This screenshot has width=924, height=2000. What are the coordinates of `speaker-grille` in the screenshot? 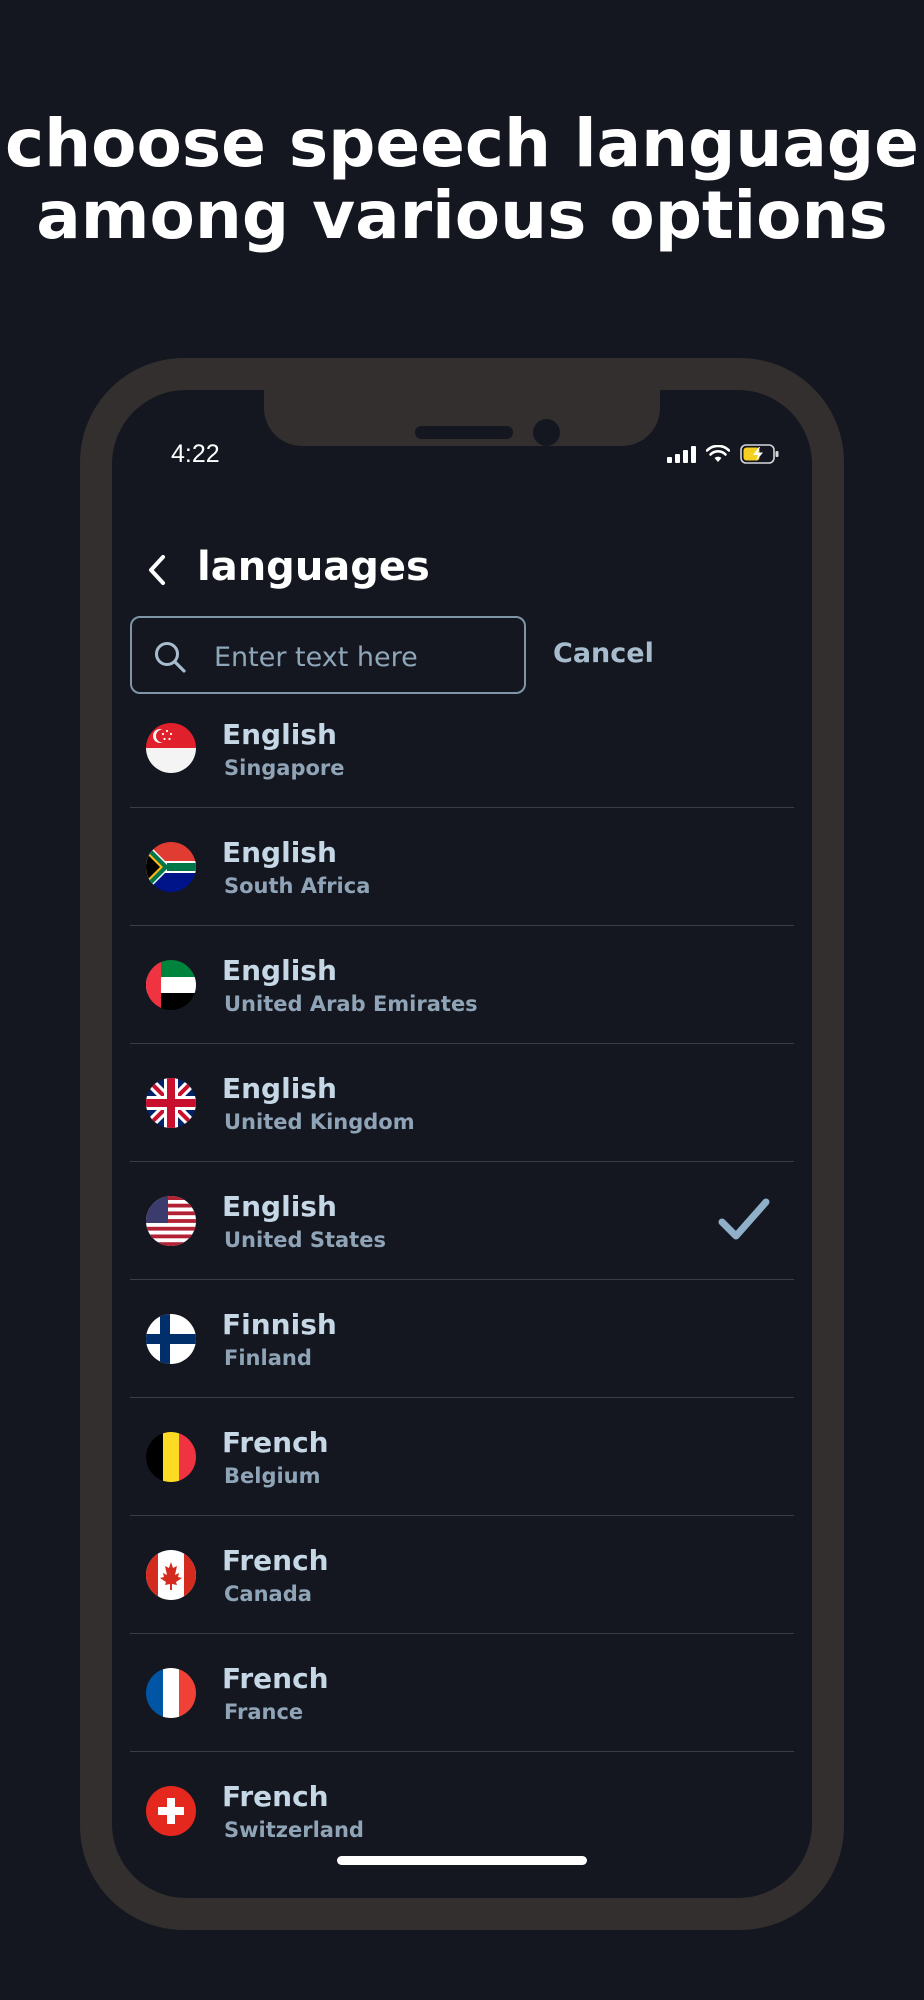 It's located at (464, 432).